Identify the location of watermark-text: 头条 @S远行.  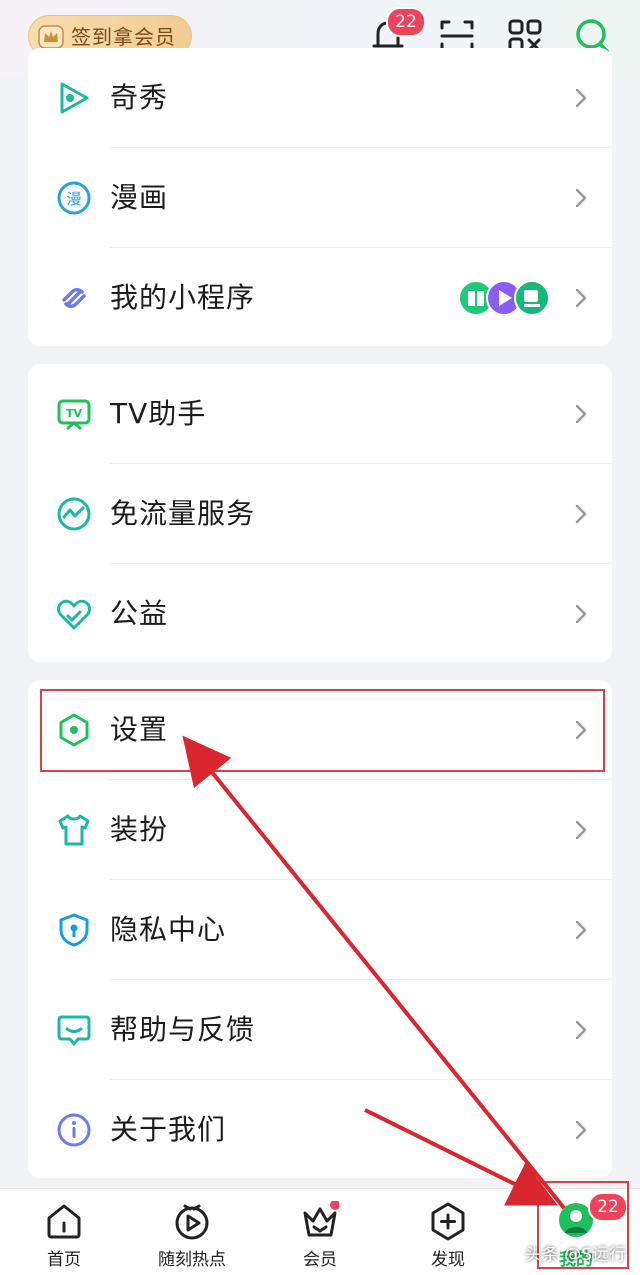
(575, 1255).